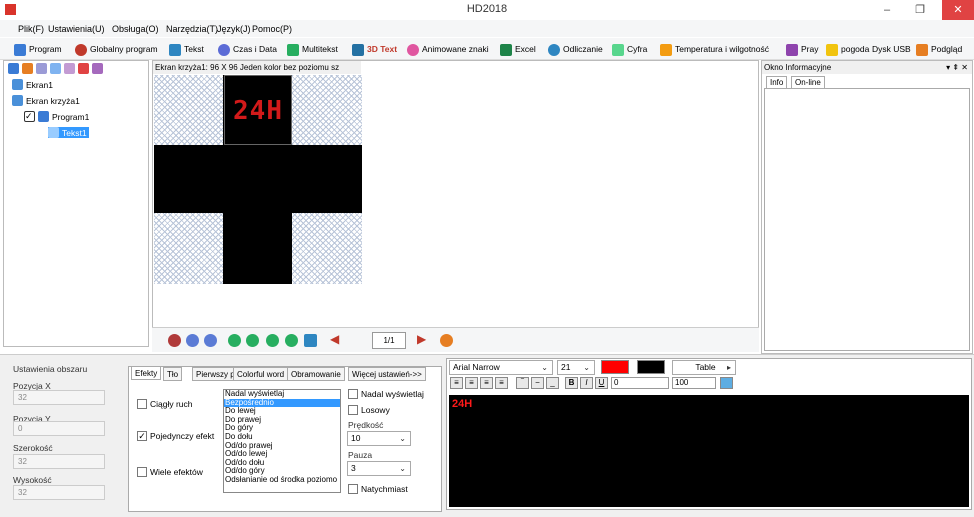 The height and width of the screenshot is (517, 974). I want to click on height-label: Wysokość, so click(32, 480).